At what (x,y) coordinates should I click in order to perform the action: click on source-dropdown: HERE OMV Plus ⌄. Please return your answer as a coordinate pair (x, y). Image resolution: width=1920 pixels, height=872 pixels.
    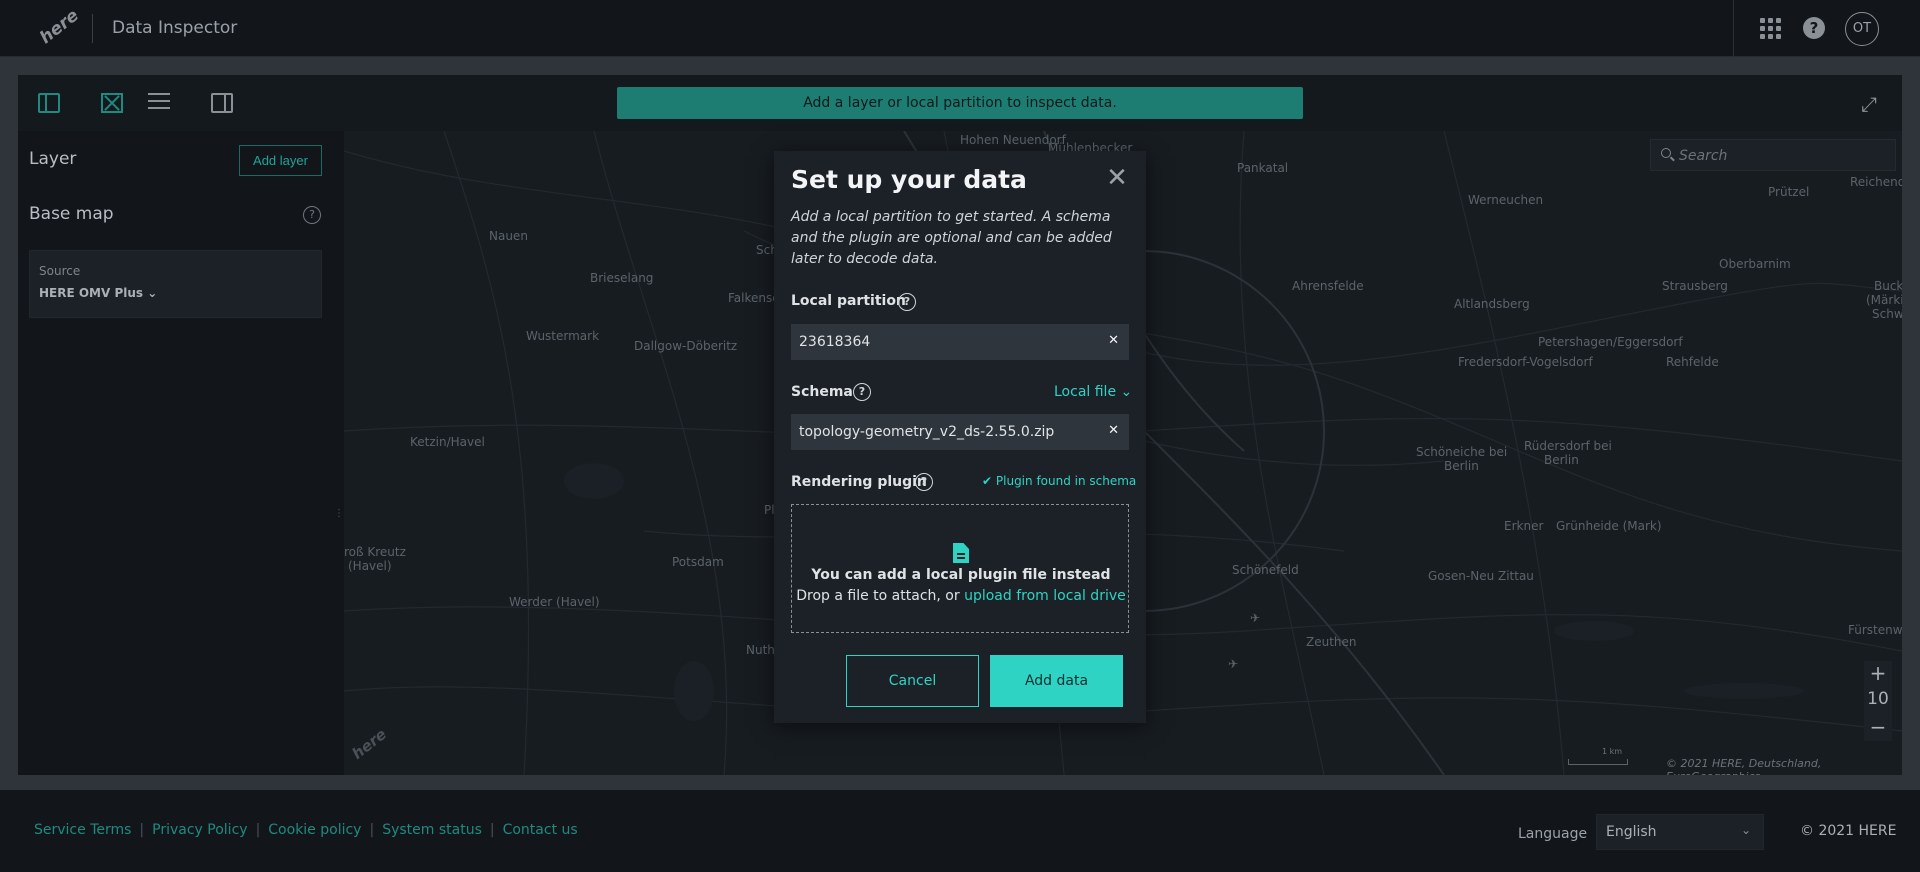
    Looking at the image, I should click on (98, 293).